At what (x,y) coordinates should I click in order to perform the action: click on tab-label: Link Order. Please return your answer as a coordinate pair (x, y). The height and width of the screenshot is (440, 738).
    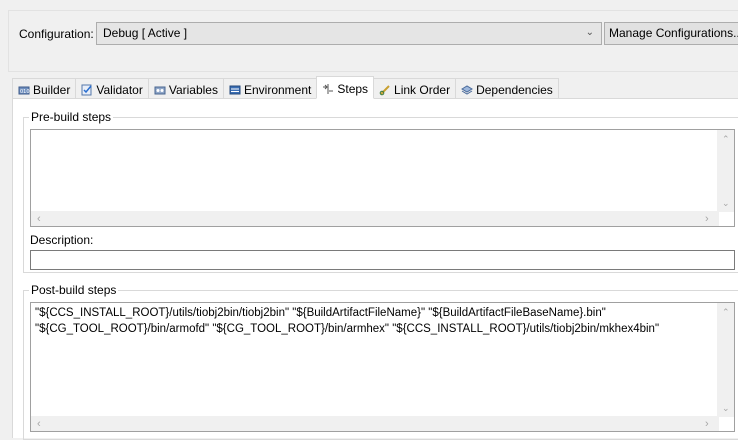
    Looking at the image, I should click on (422, 89).